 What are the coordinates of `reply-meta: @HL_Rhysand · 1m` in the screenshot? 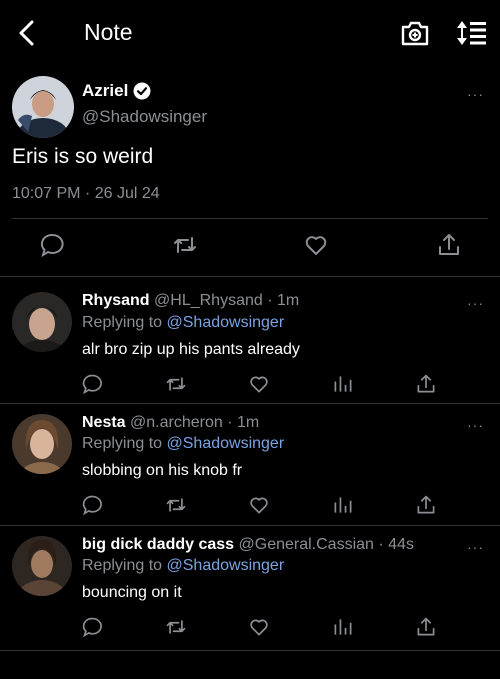 It's located at (227, 300).